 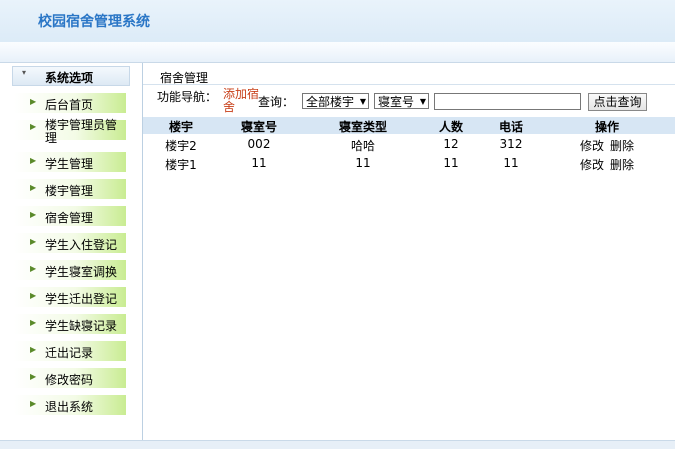 I want to click on sidebar-item-label: 学生缺寝记录, so click(x=81, y=326).